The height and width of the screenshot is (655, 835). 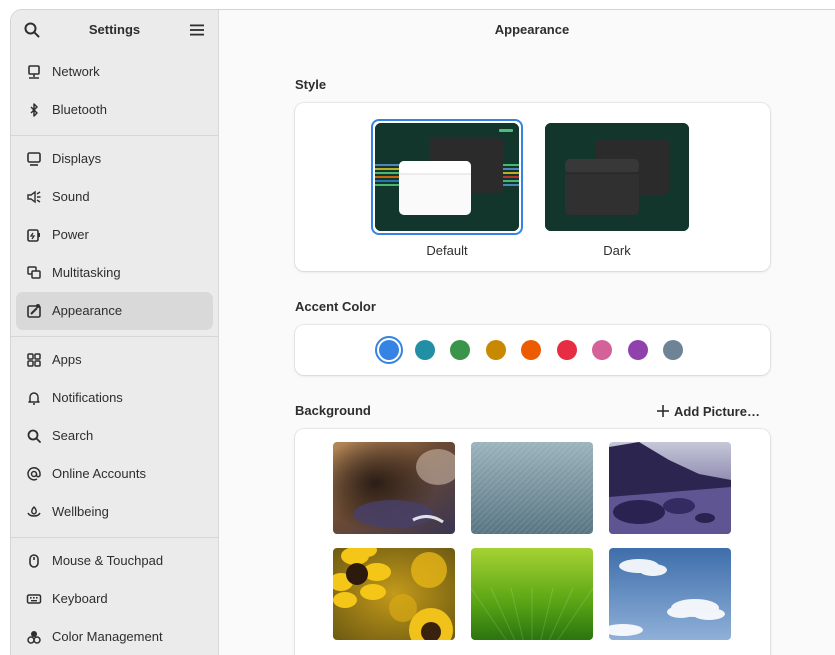 I want to click on sidebar-item-appearance: Appearance, so click(x=114, y=311).